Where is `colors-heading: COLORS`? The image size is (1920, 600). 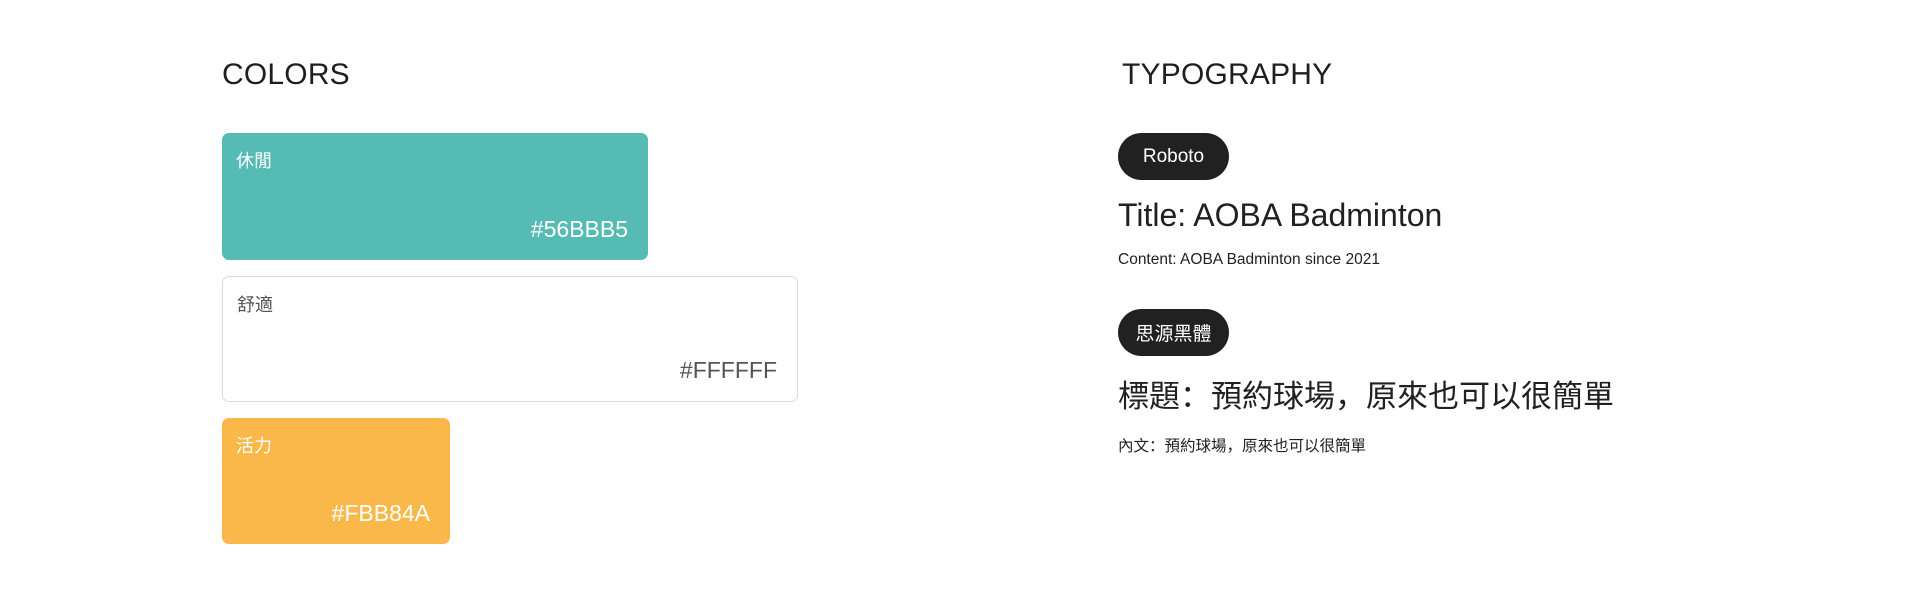
colors-heading: COLORS is located at coordinates (286, 74).